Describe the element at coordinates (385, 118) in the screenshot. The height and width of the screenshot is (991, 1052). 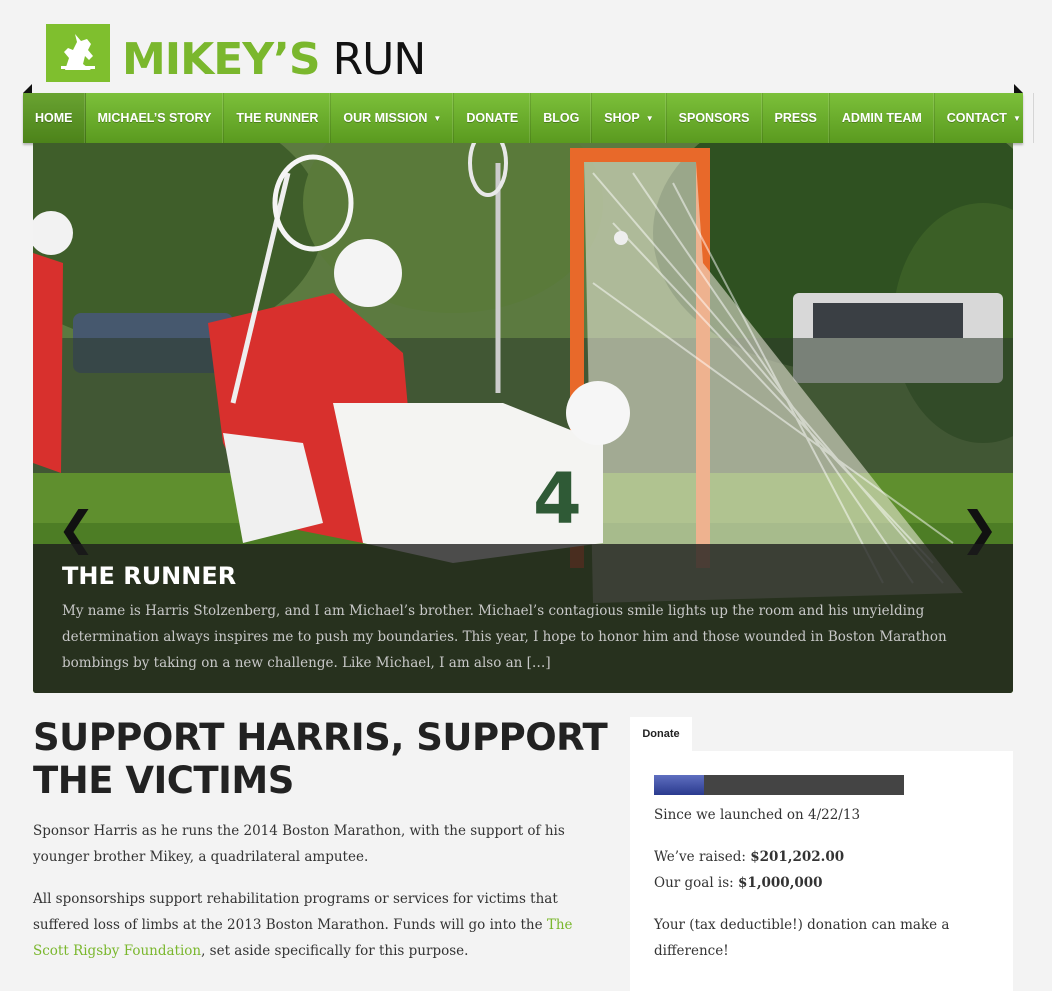
I see `nav-item-label: OUR MISSION` at that location.